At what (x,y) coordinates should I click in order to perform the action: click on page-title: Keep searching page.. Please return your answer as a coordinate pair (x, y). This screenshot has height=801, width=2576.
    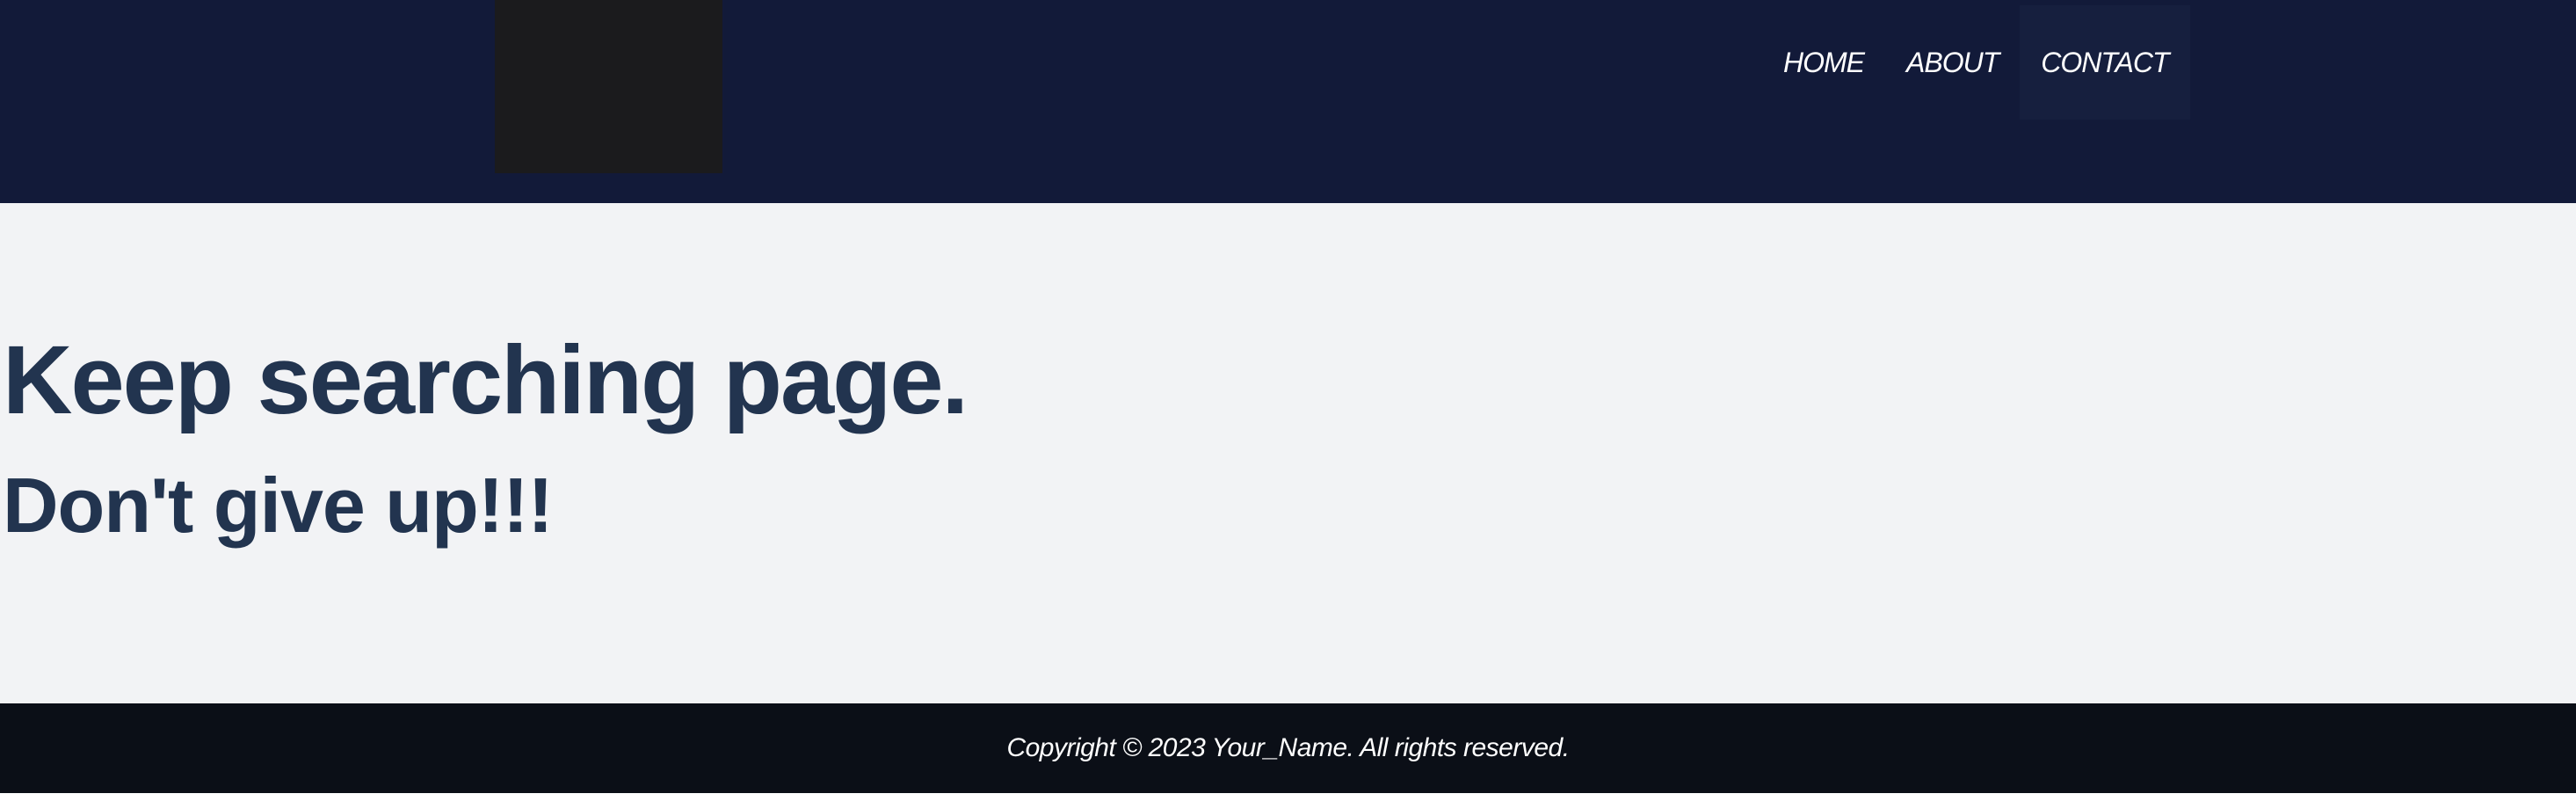
    Looking at the image, I should click on (486, 380).